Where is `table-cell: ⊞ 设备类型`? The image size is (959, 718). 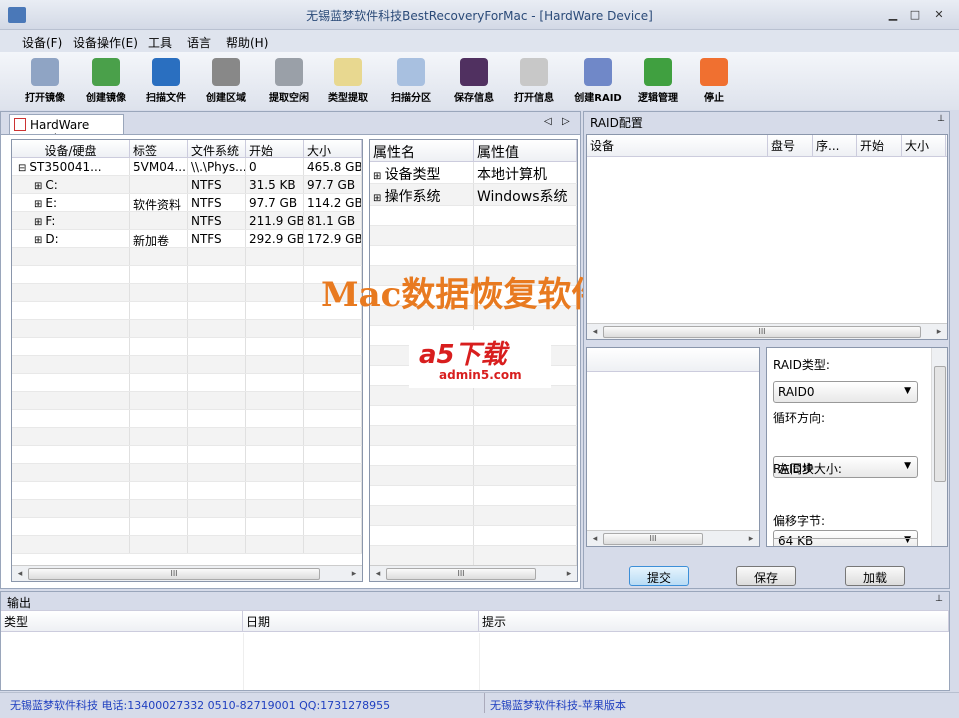
table-cell: ⊞ 设备类型 is located at coordinates (422, 172).